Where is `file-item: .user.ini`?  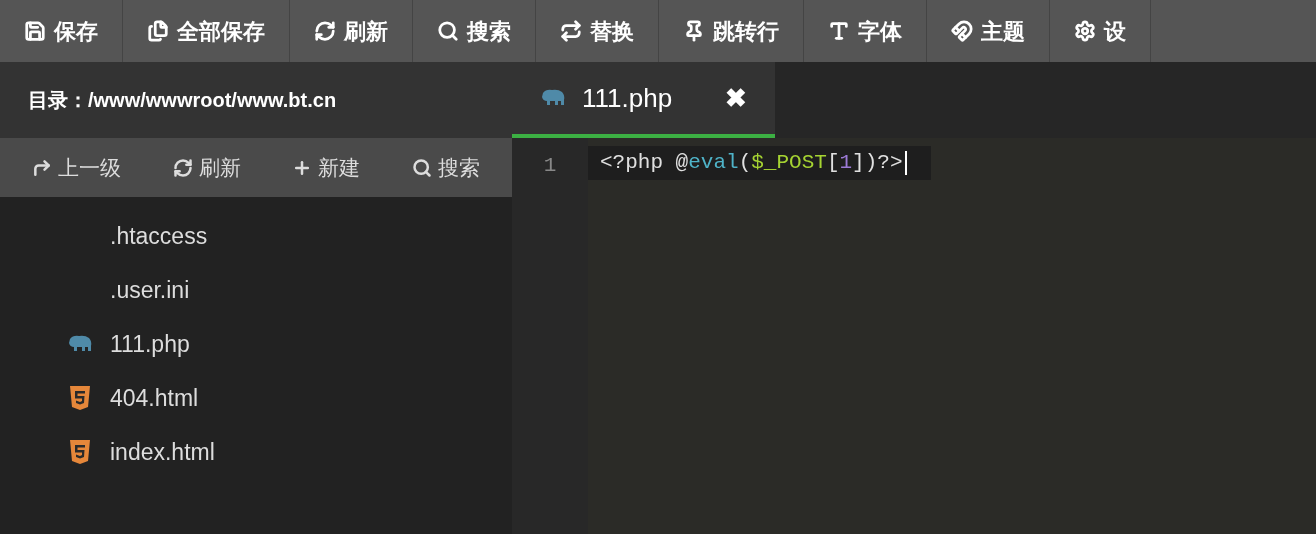 file-item: .user.ini is located at coordinates (256, 290).